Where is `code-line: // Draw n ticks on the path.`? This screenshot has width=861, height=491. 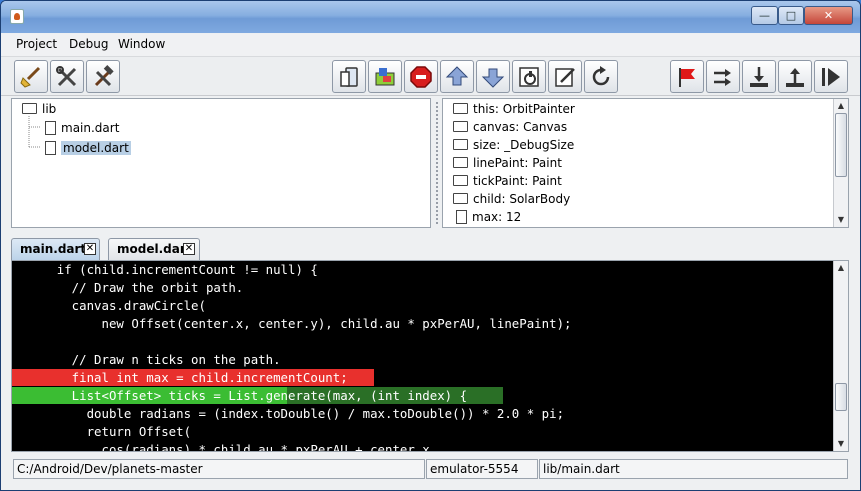
code-line: // Draw n ticks on the path. is located at coordinates (146, 359).